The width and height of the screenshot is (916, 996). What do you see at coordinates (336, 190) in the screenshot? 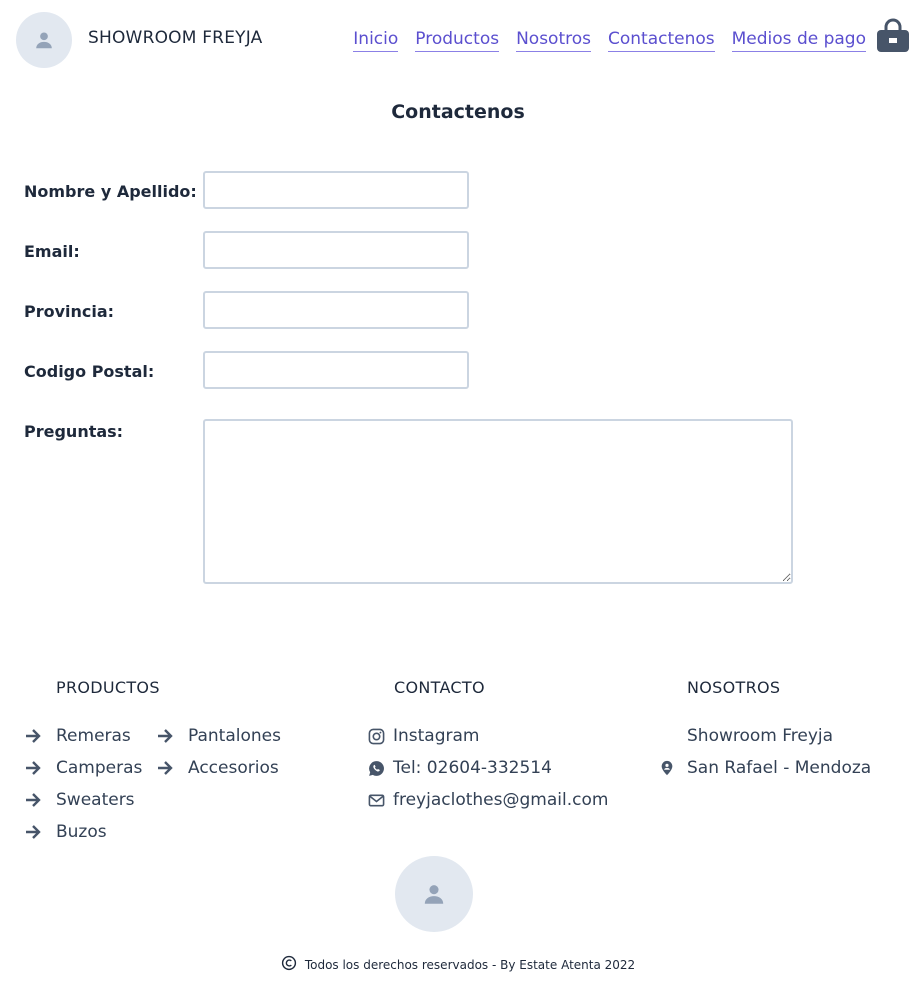
I see `nombre-input` at bounding box center [336, 190].